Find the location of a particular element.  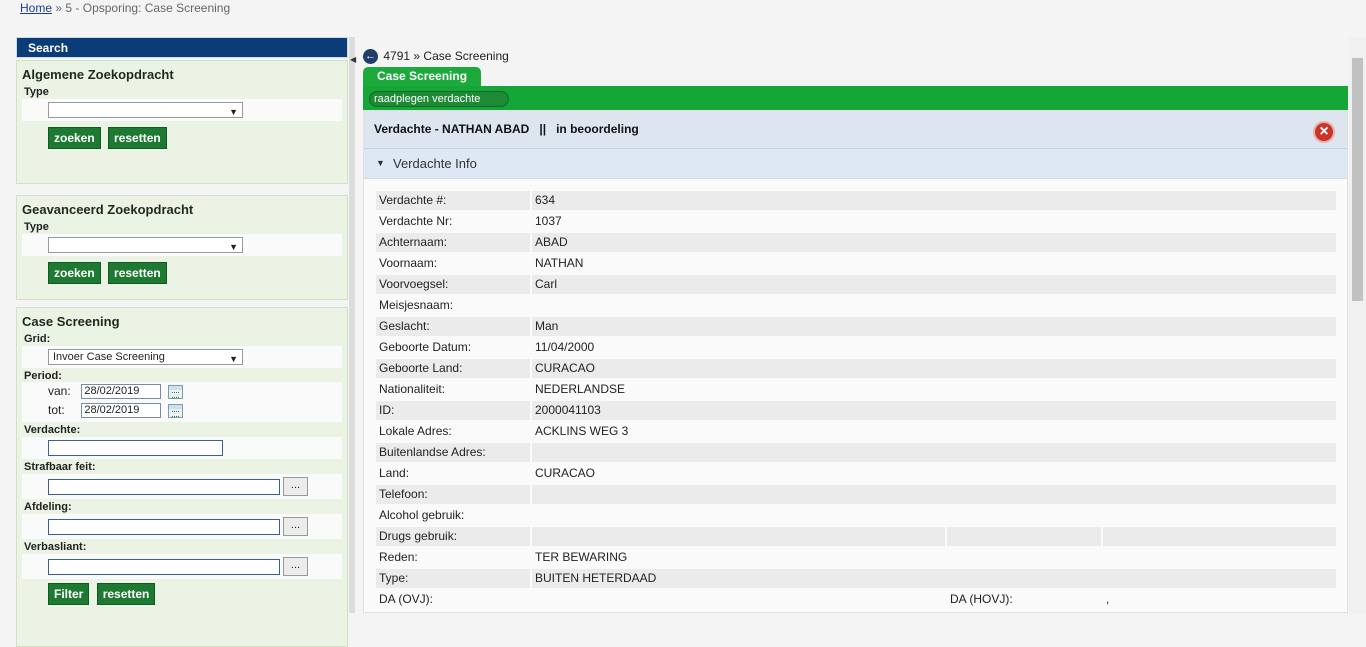

field-value: ACKLINS WEG 3 is located at coordinates (582, 431).